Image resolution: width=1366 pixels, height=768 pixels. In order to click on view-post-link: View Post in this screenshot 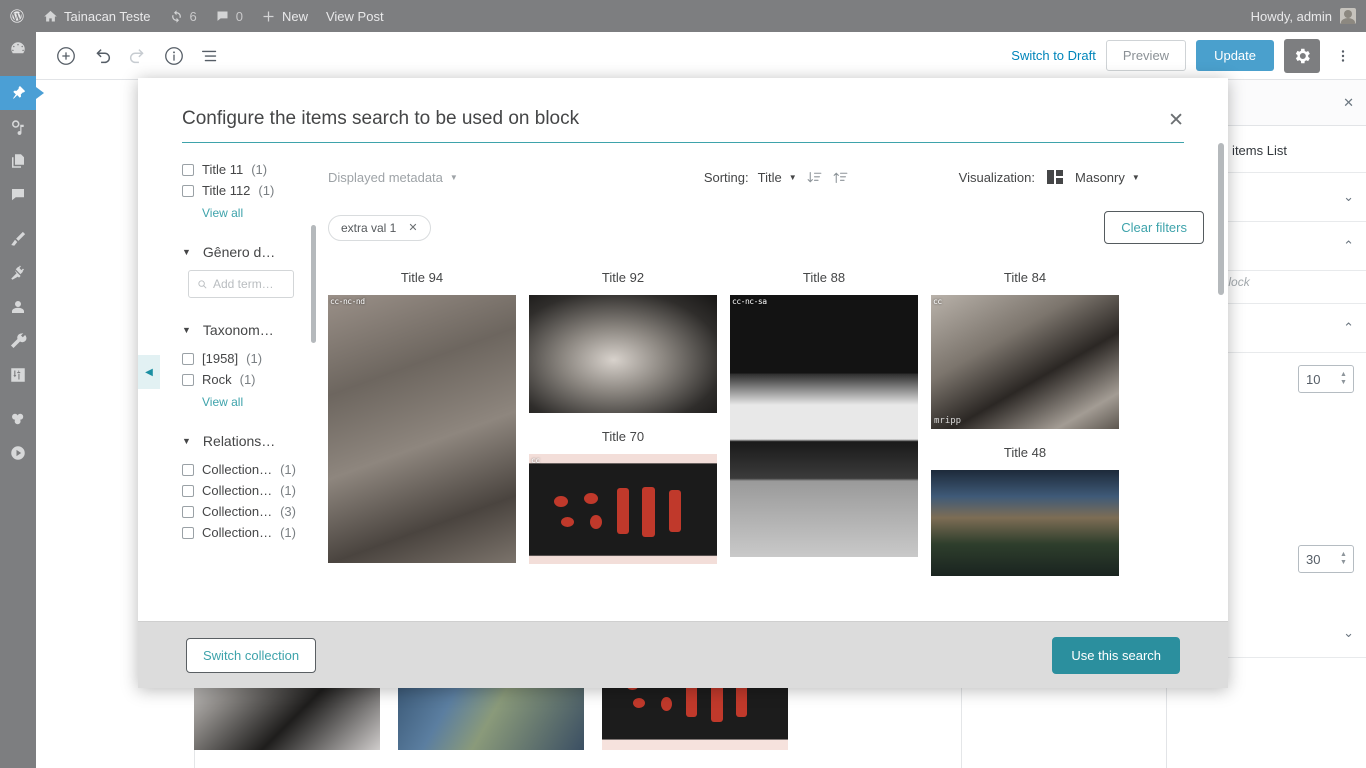, I will do `click(355, 16)`.